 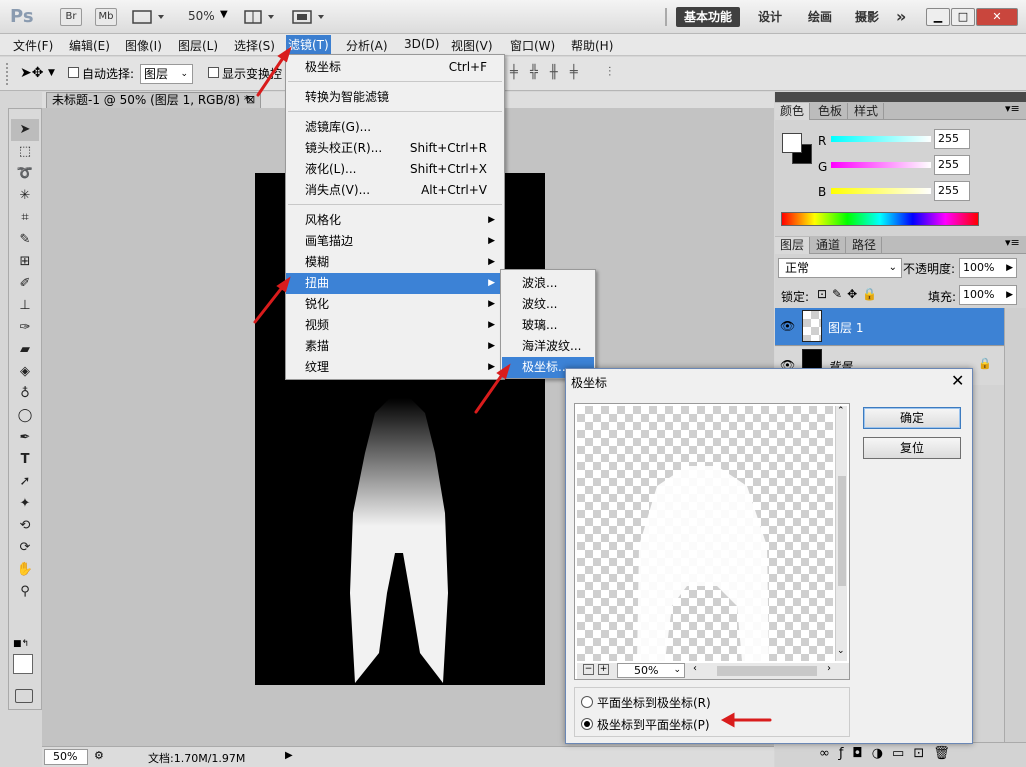 What do you see at coordinates (106, 17) in the screenshot?
I see `mini-bridge-button: Mb` at bounding box center [106, 17].